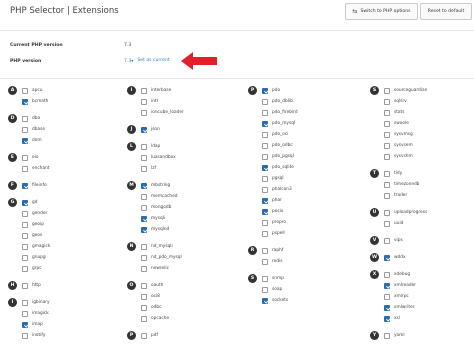 The height and width of the screenshot is (346, 474). What do you see at coordinates (29, 90) in the screenshot?
I see `extension-item: apcu` at bounding box center [29, 90].